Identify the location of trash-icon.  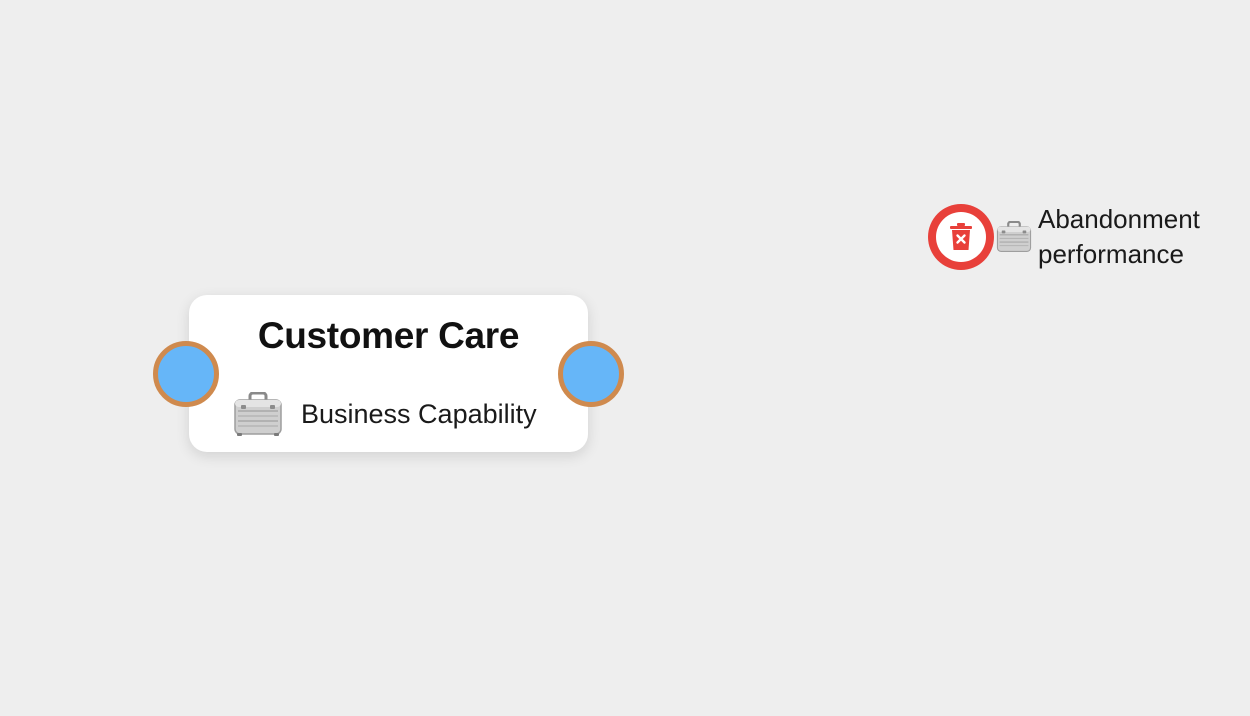
(961, 236).